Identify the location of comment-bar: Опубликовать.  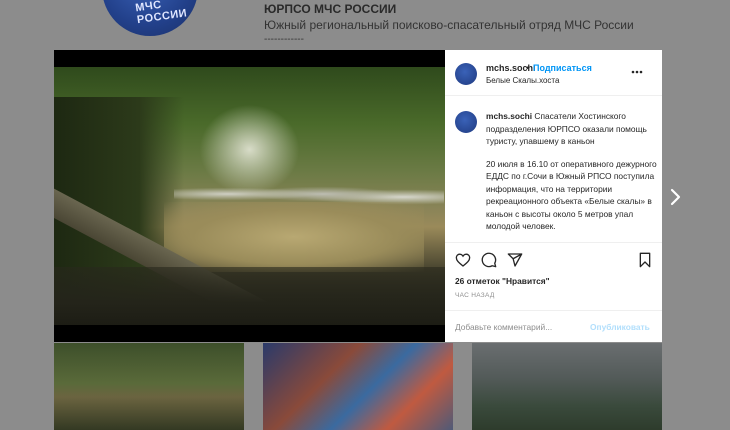
(553, 326).